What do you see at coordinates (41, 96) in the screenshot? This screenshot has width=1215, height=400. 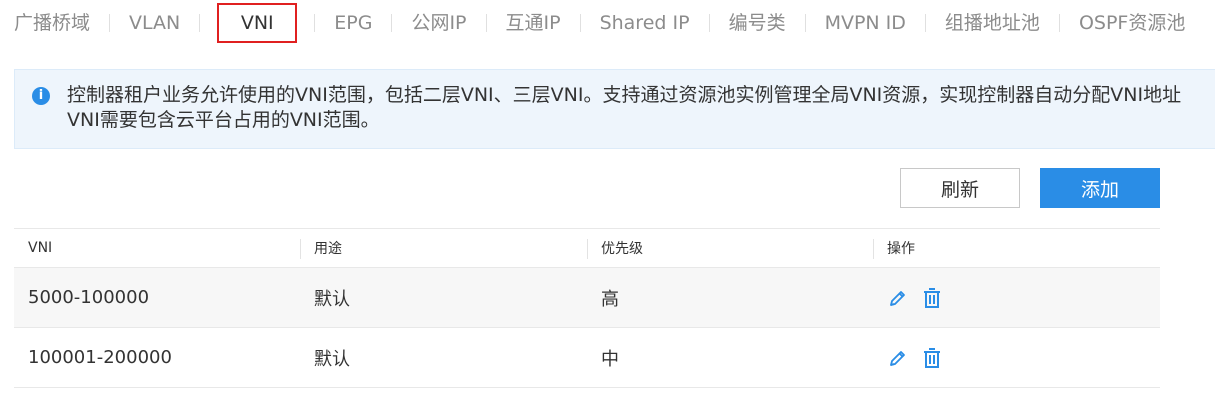 I see `info-icon: i` at bounding box center [41, 96].